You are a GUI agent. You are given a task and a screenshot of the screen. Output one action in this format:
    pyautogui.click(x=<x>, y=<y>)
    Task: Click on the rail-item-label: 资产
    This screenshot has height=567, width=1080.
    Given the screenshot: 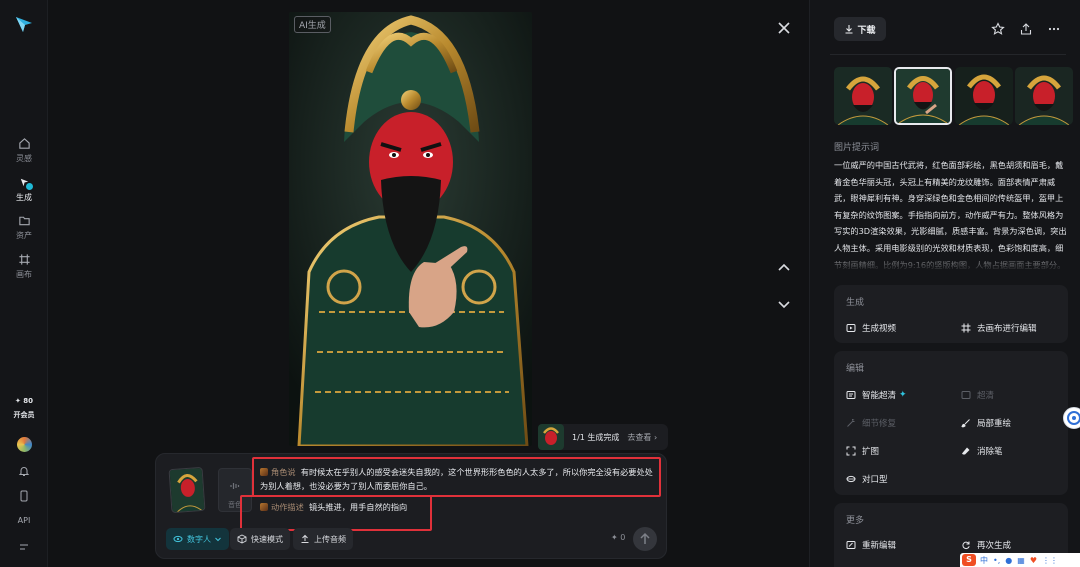 What is the action you would take?
    pyautogui.click(x=24, y=235)
    